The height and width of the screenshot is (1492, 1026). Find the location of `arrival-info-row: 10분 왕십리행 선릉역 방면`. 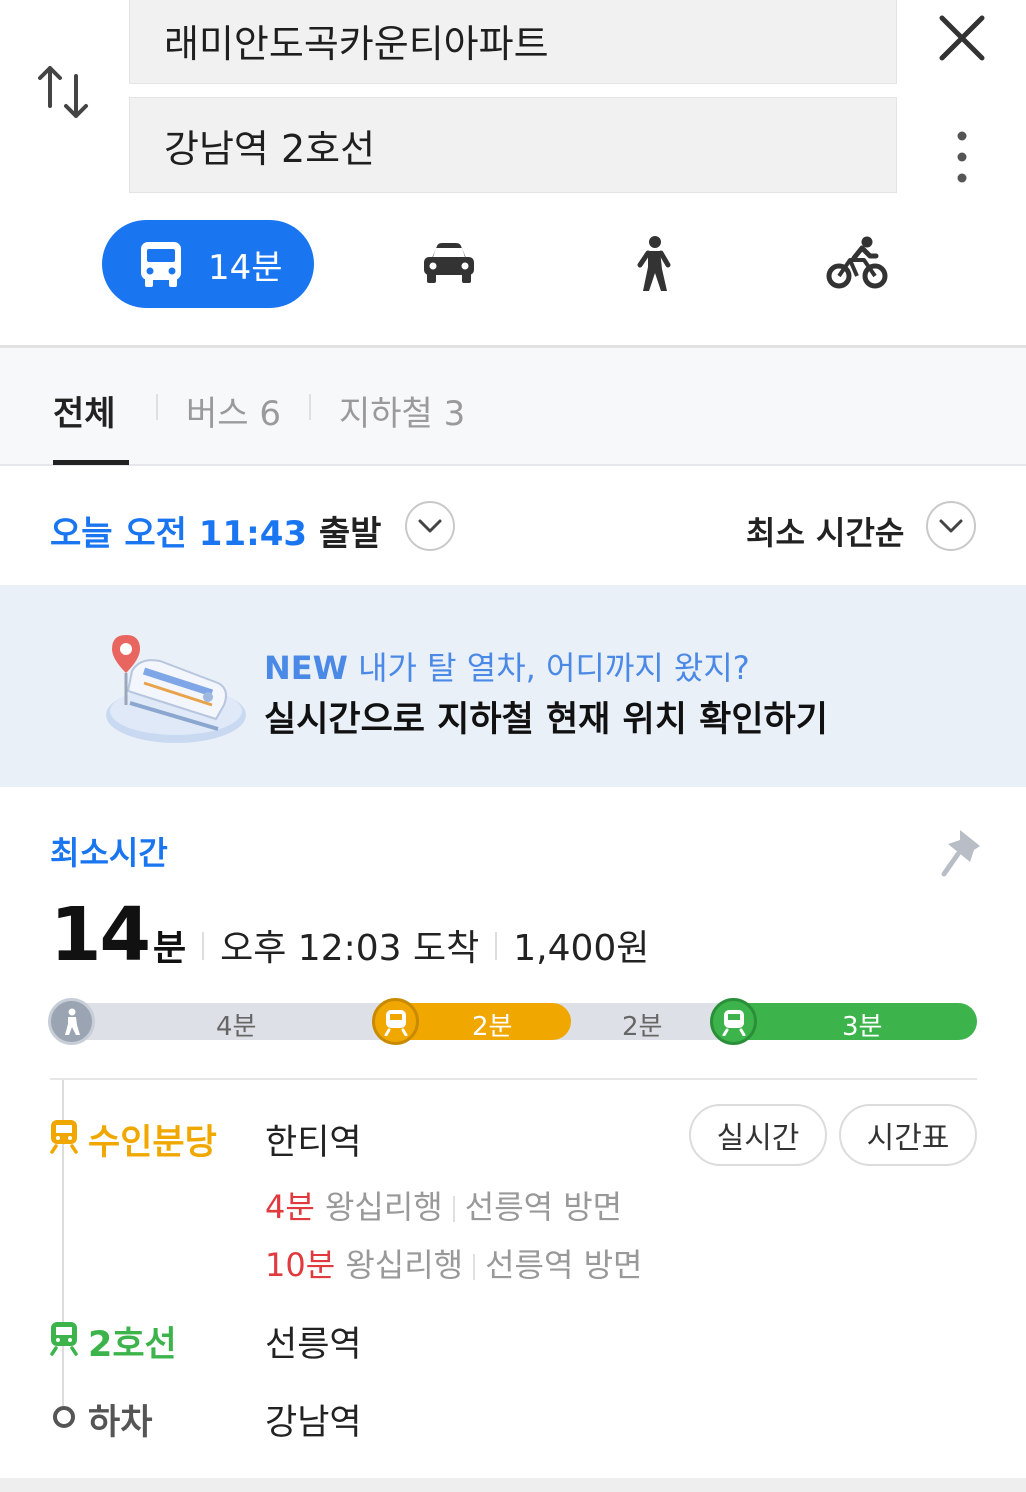

arrival-info-row: 10분 왕십리행 선릉역 방면 is located at coordinates (453, 1263).